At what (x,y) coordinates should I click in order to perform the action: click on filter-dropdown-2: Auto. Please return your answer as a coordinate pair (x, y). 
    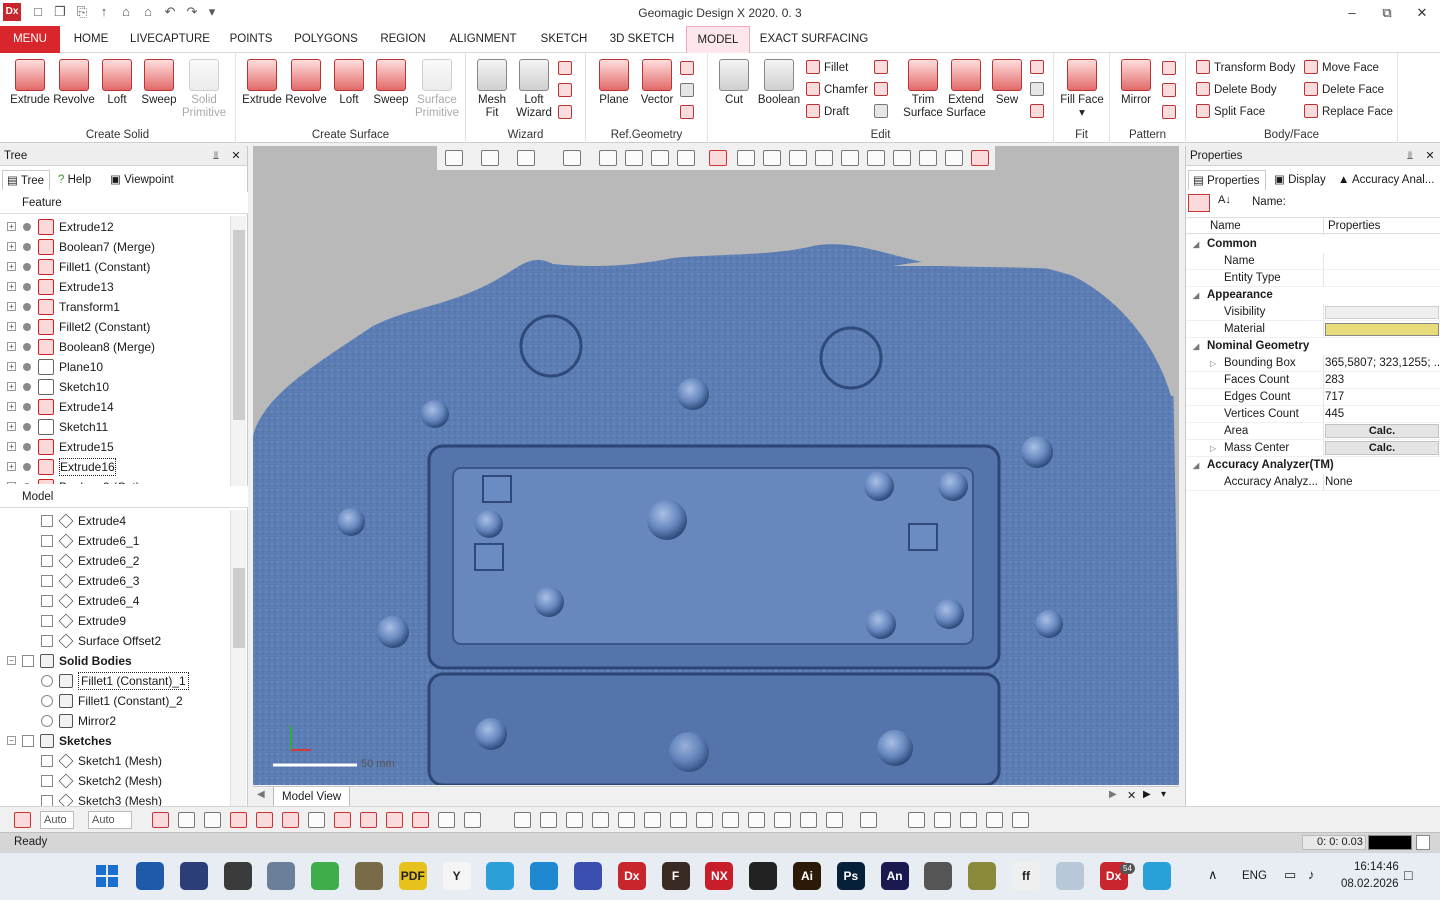
    Looking at the image, I should click on (110, 820).